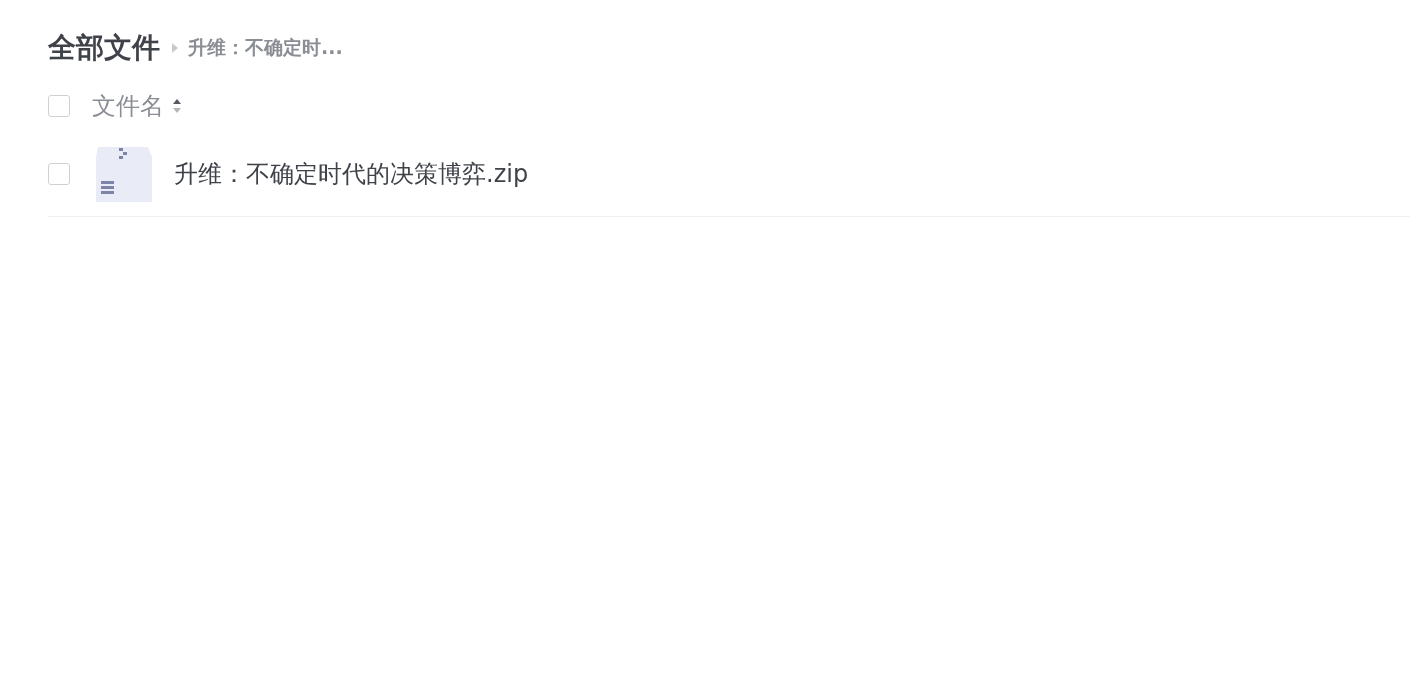 This screenshot has width=1410, height=684. What do you see at coordinates (59, 174) in the screenshot?
I see `file-checkbox` at bounding box center [59, 174].